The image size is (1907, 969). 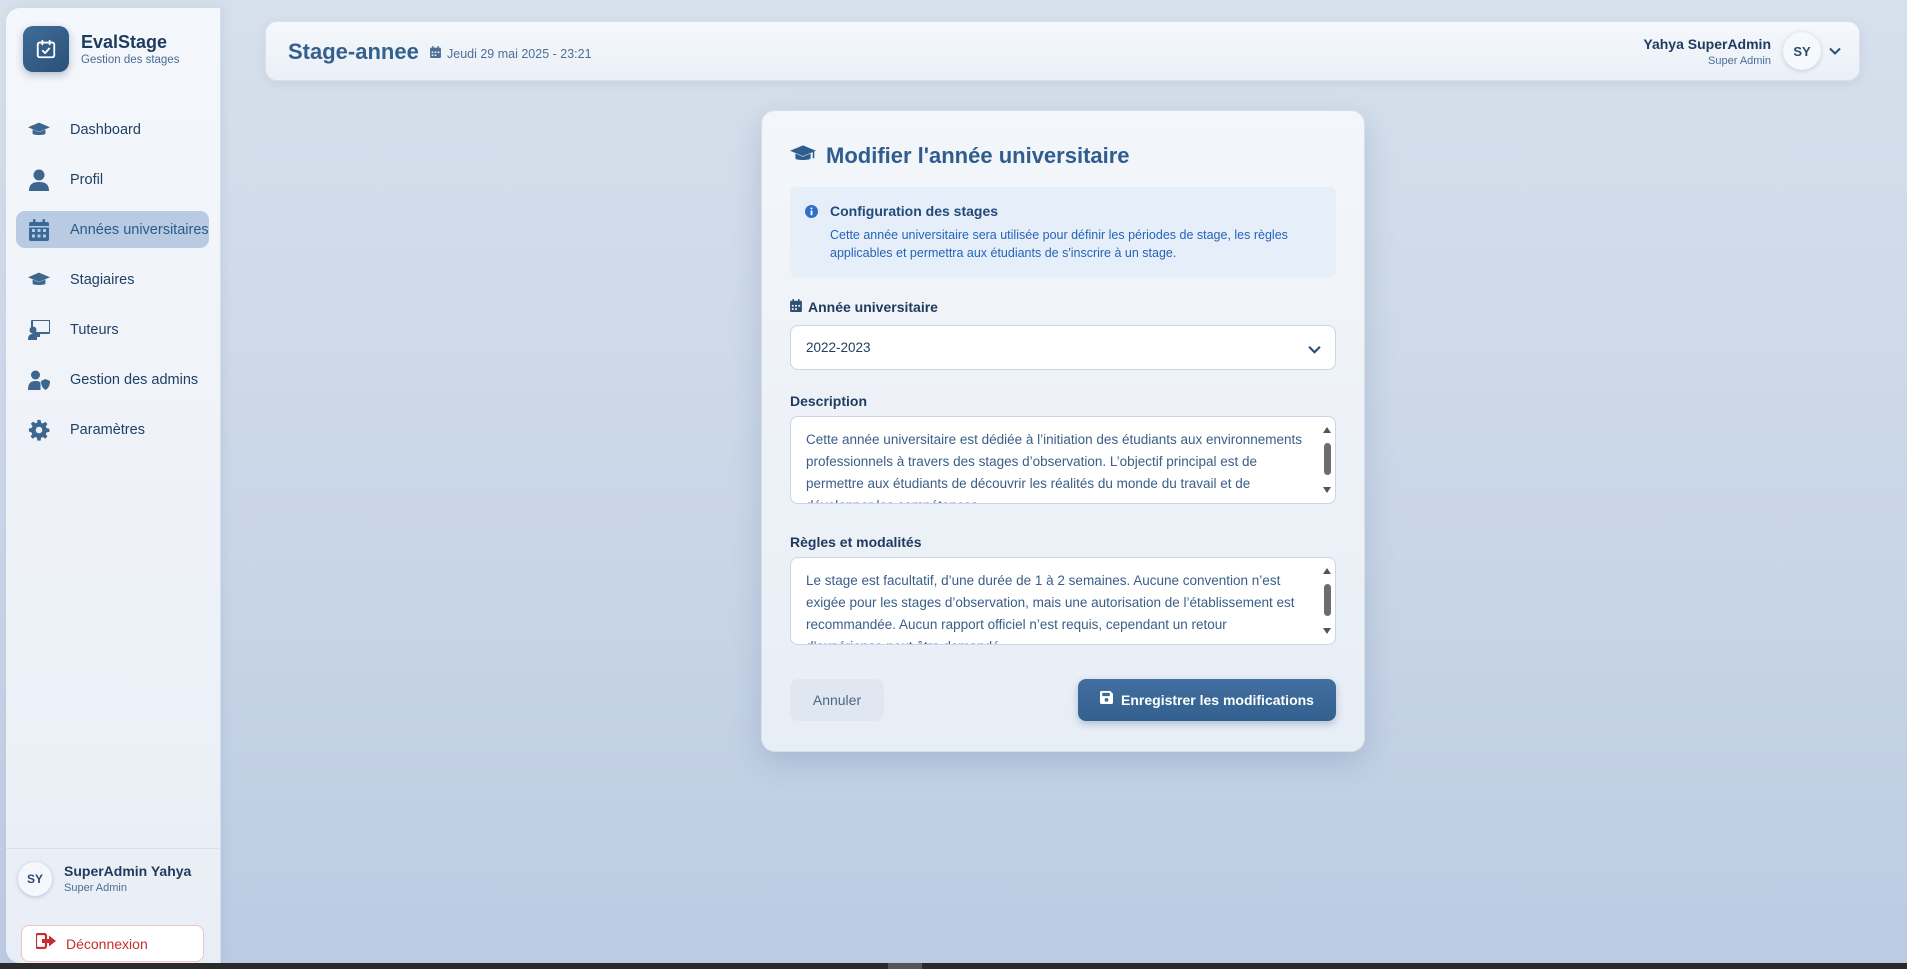 What do you see at coordinates (39, 430) in the screenshot?
I see `gear-icon` at bounding box center [39, 430].